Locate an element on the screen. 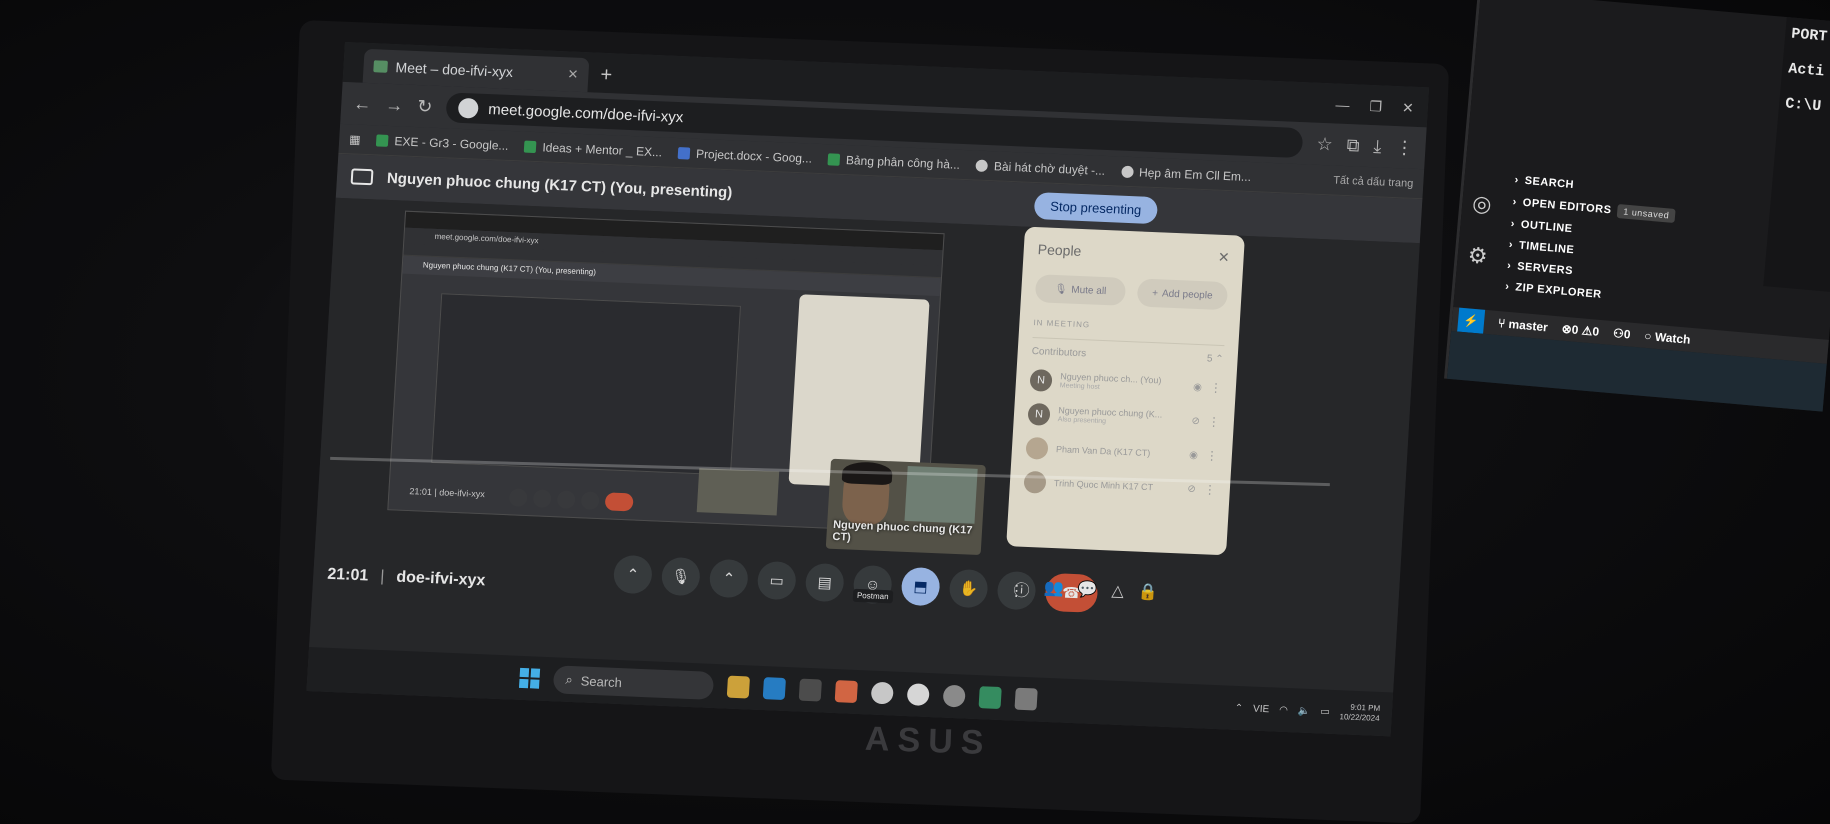 The height and width of the screenshot is (824, 1830). language-indicator: VIE is located at coordinates (1261, 709).